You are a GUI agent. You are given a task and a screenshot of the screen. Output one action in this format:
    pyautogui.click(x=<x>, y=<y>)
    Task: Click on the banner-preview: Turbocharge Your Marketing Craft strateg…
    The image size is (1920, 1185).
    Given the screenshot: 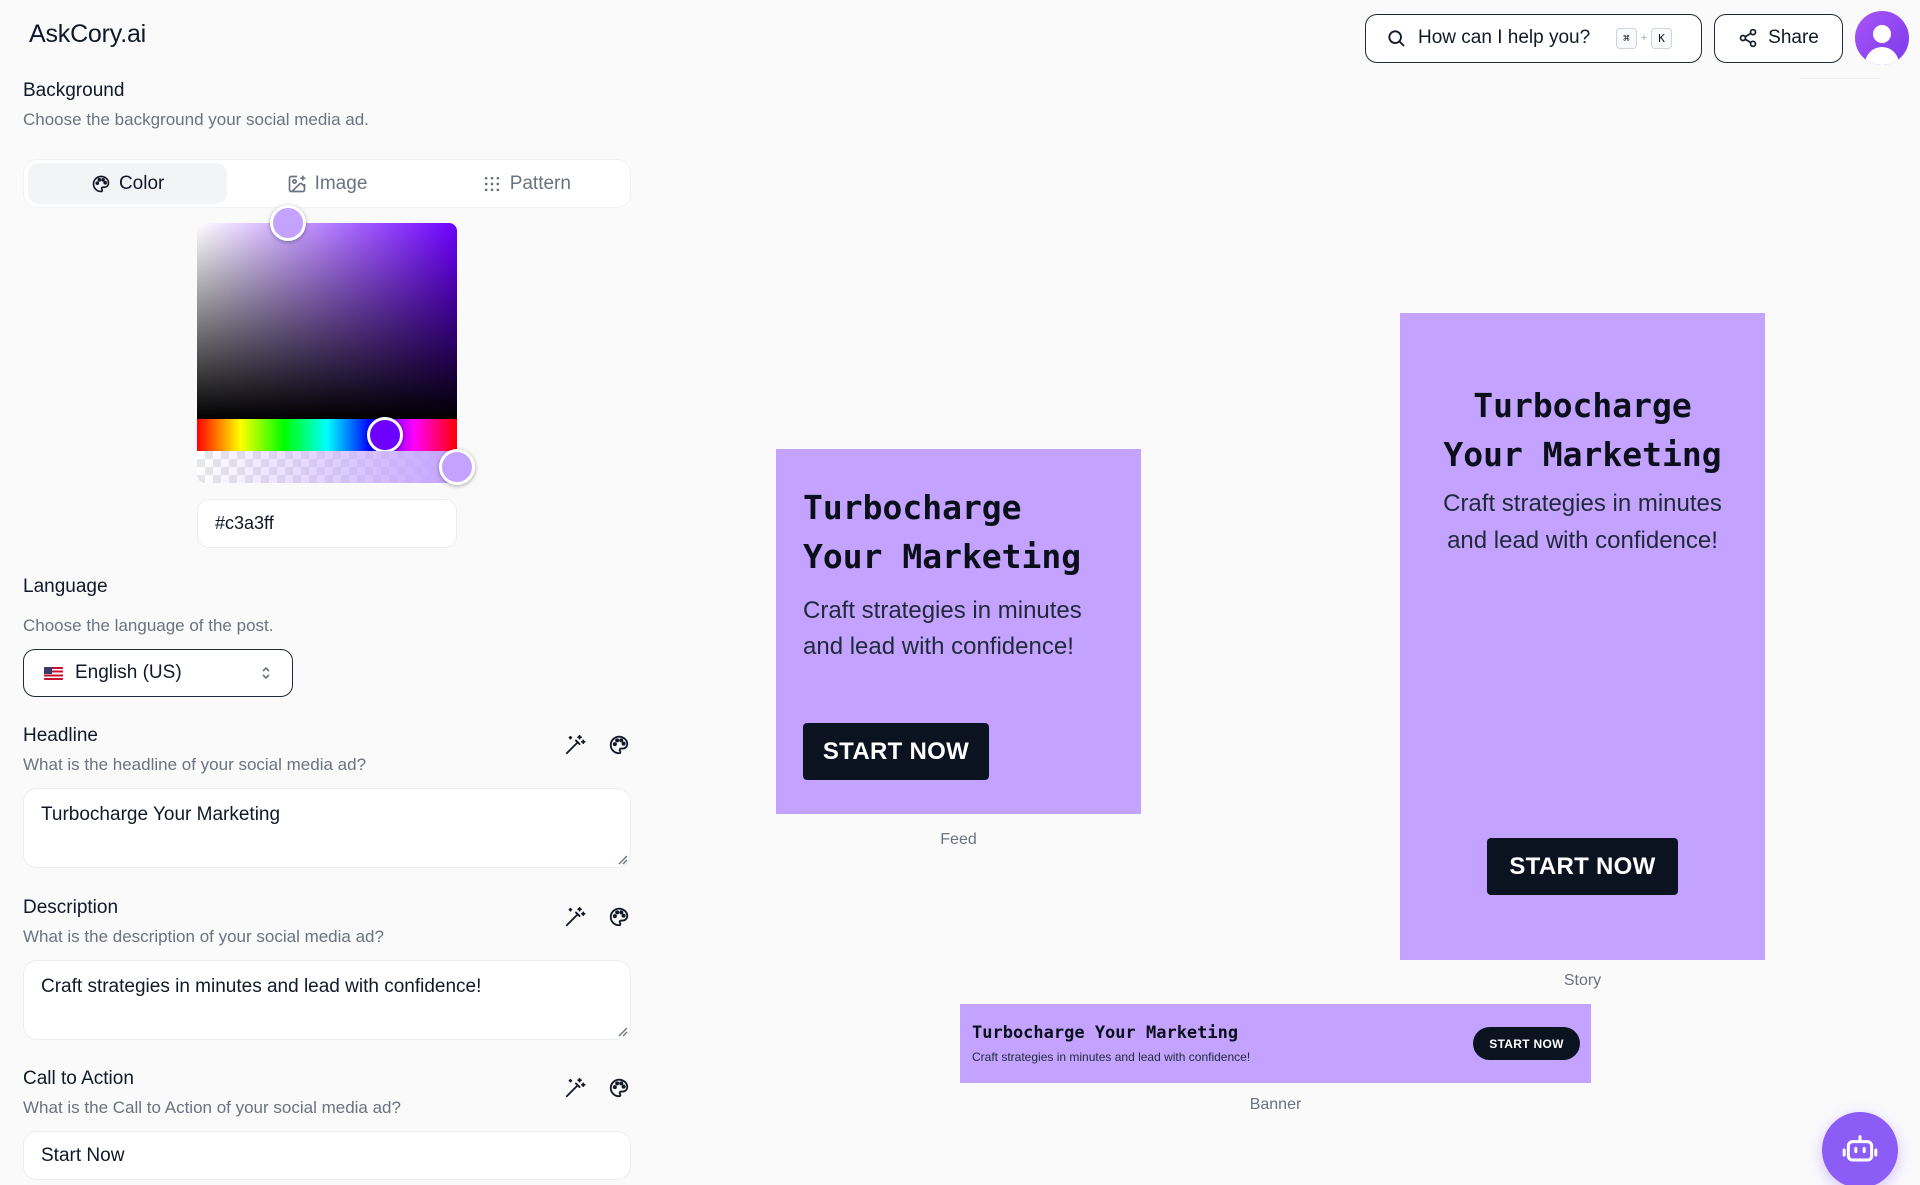 What is the action you would take?
    pyautogui.click(x=1275, y=1043)
    